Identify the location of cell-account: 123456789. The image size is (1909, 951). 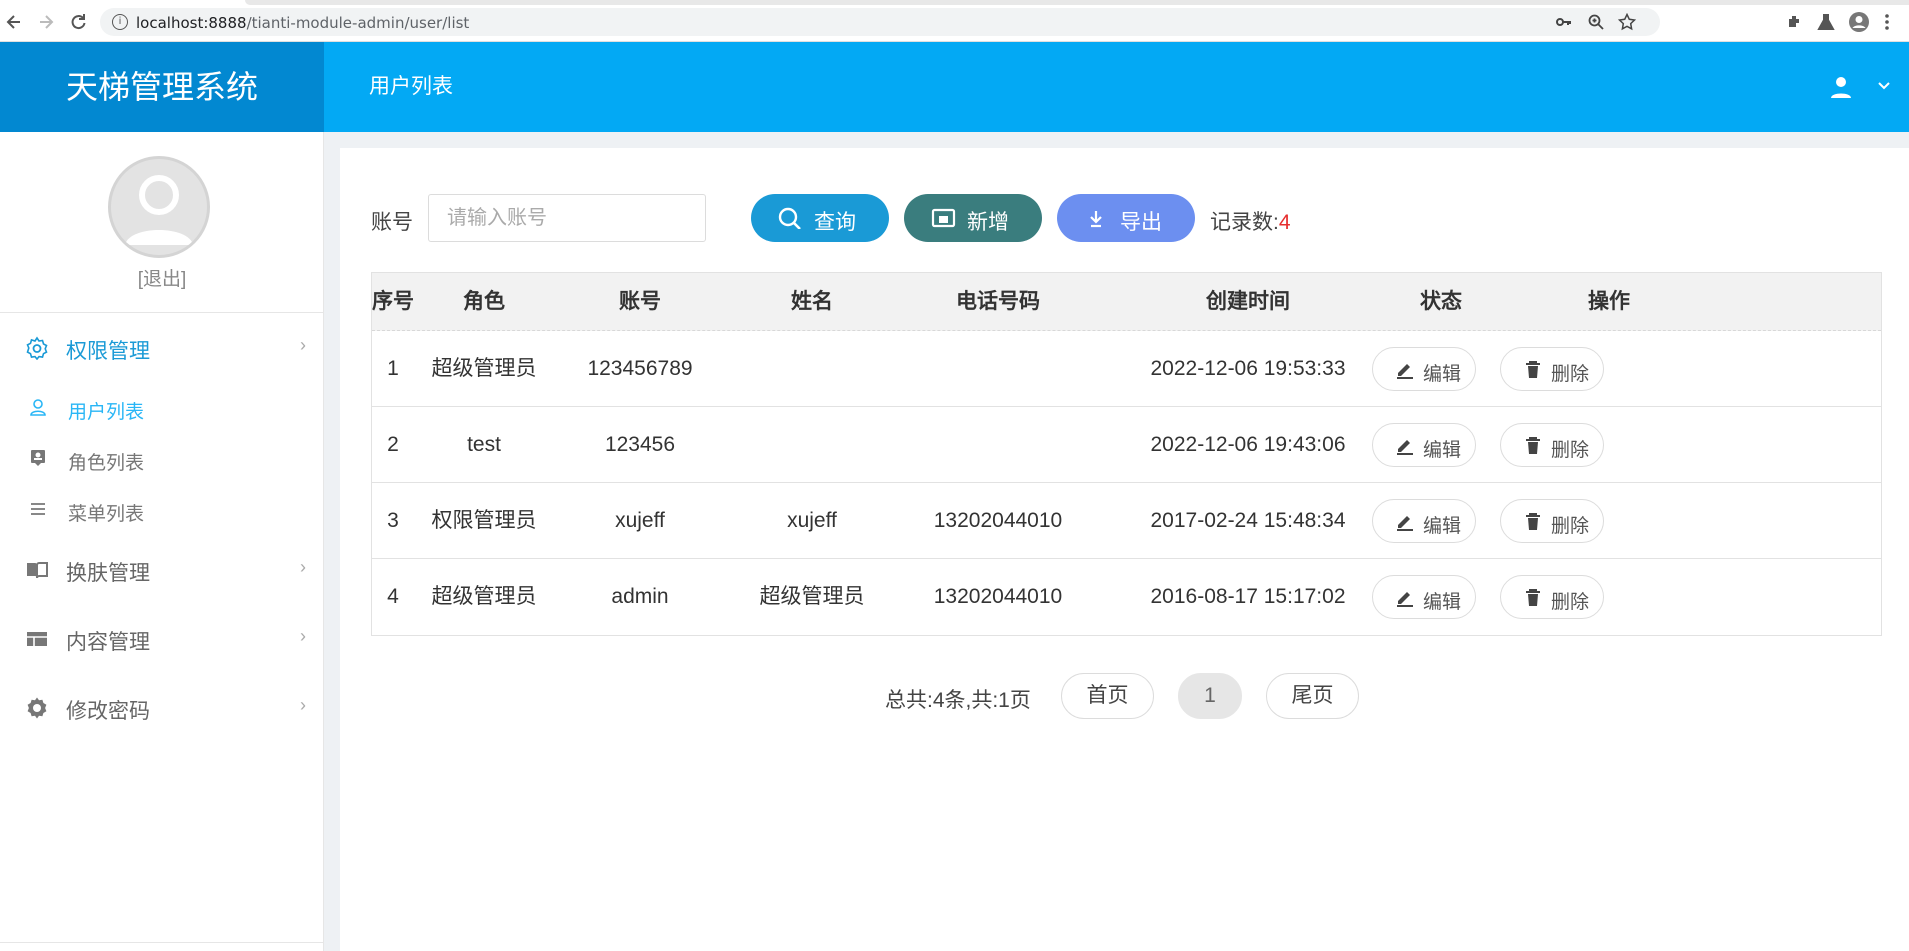
(640, 368).